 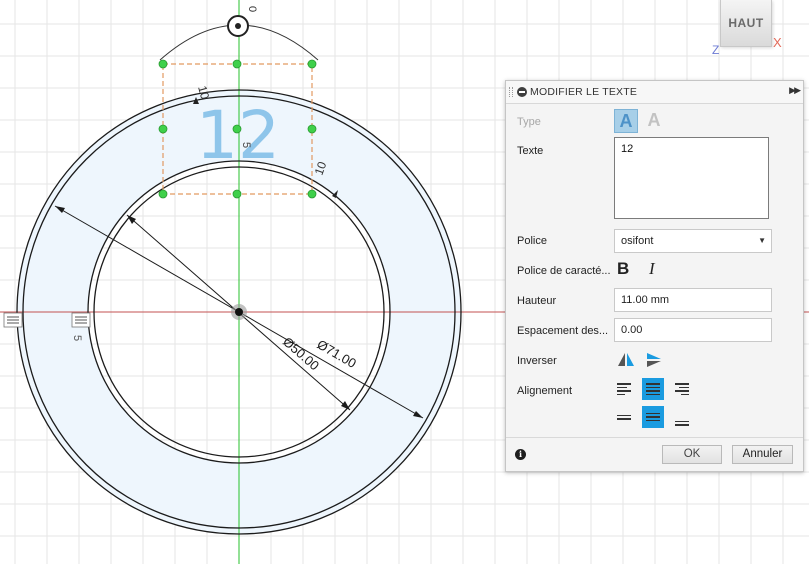 What do you see at coordinates (693, 330) in the screenshot?
I see `spacing-input: 0.00` at bounding box center [693, 330].